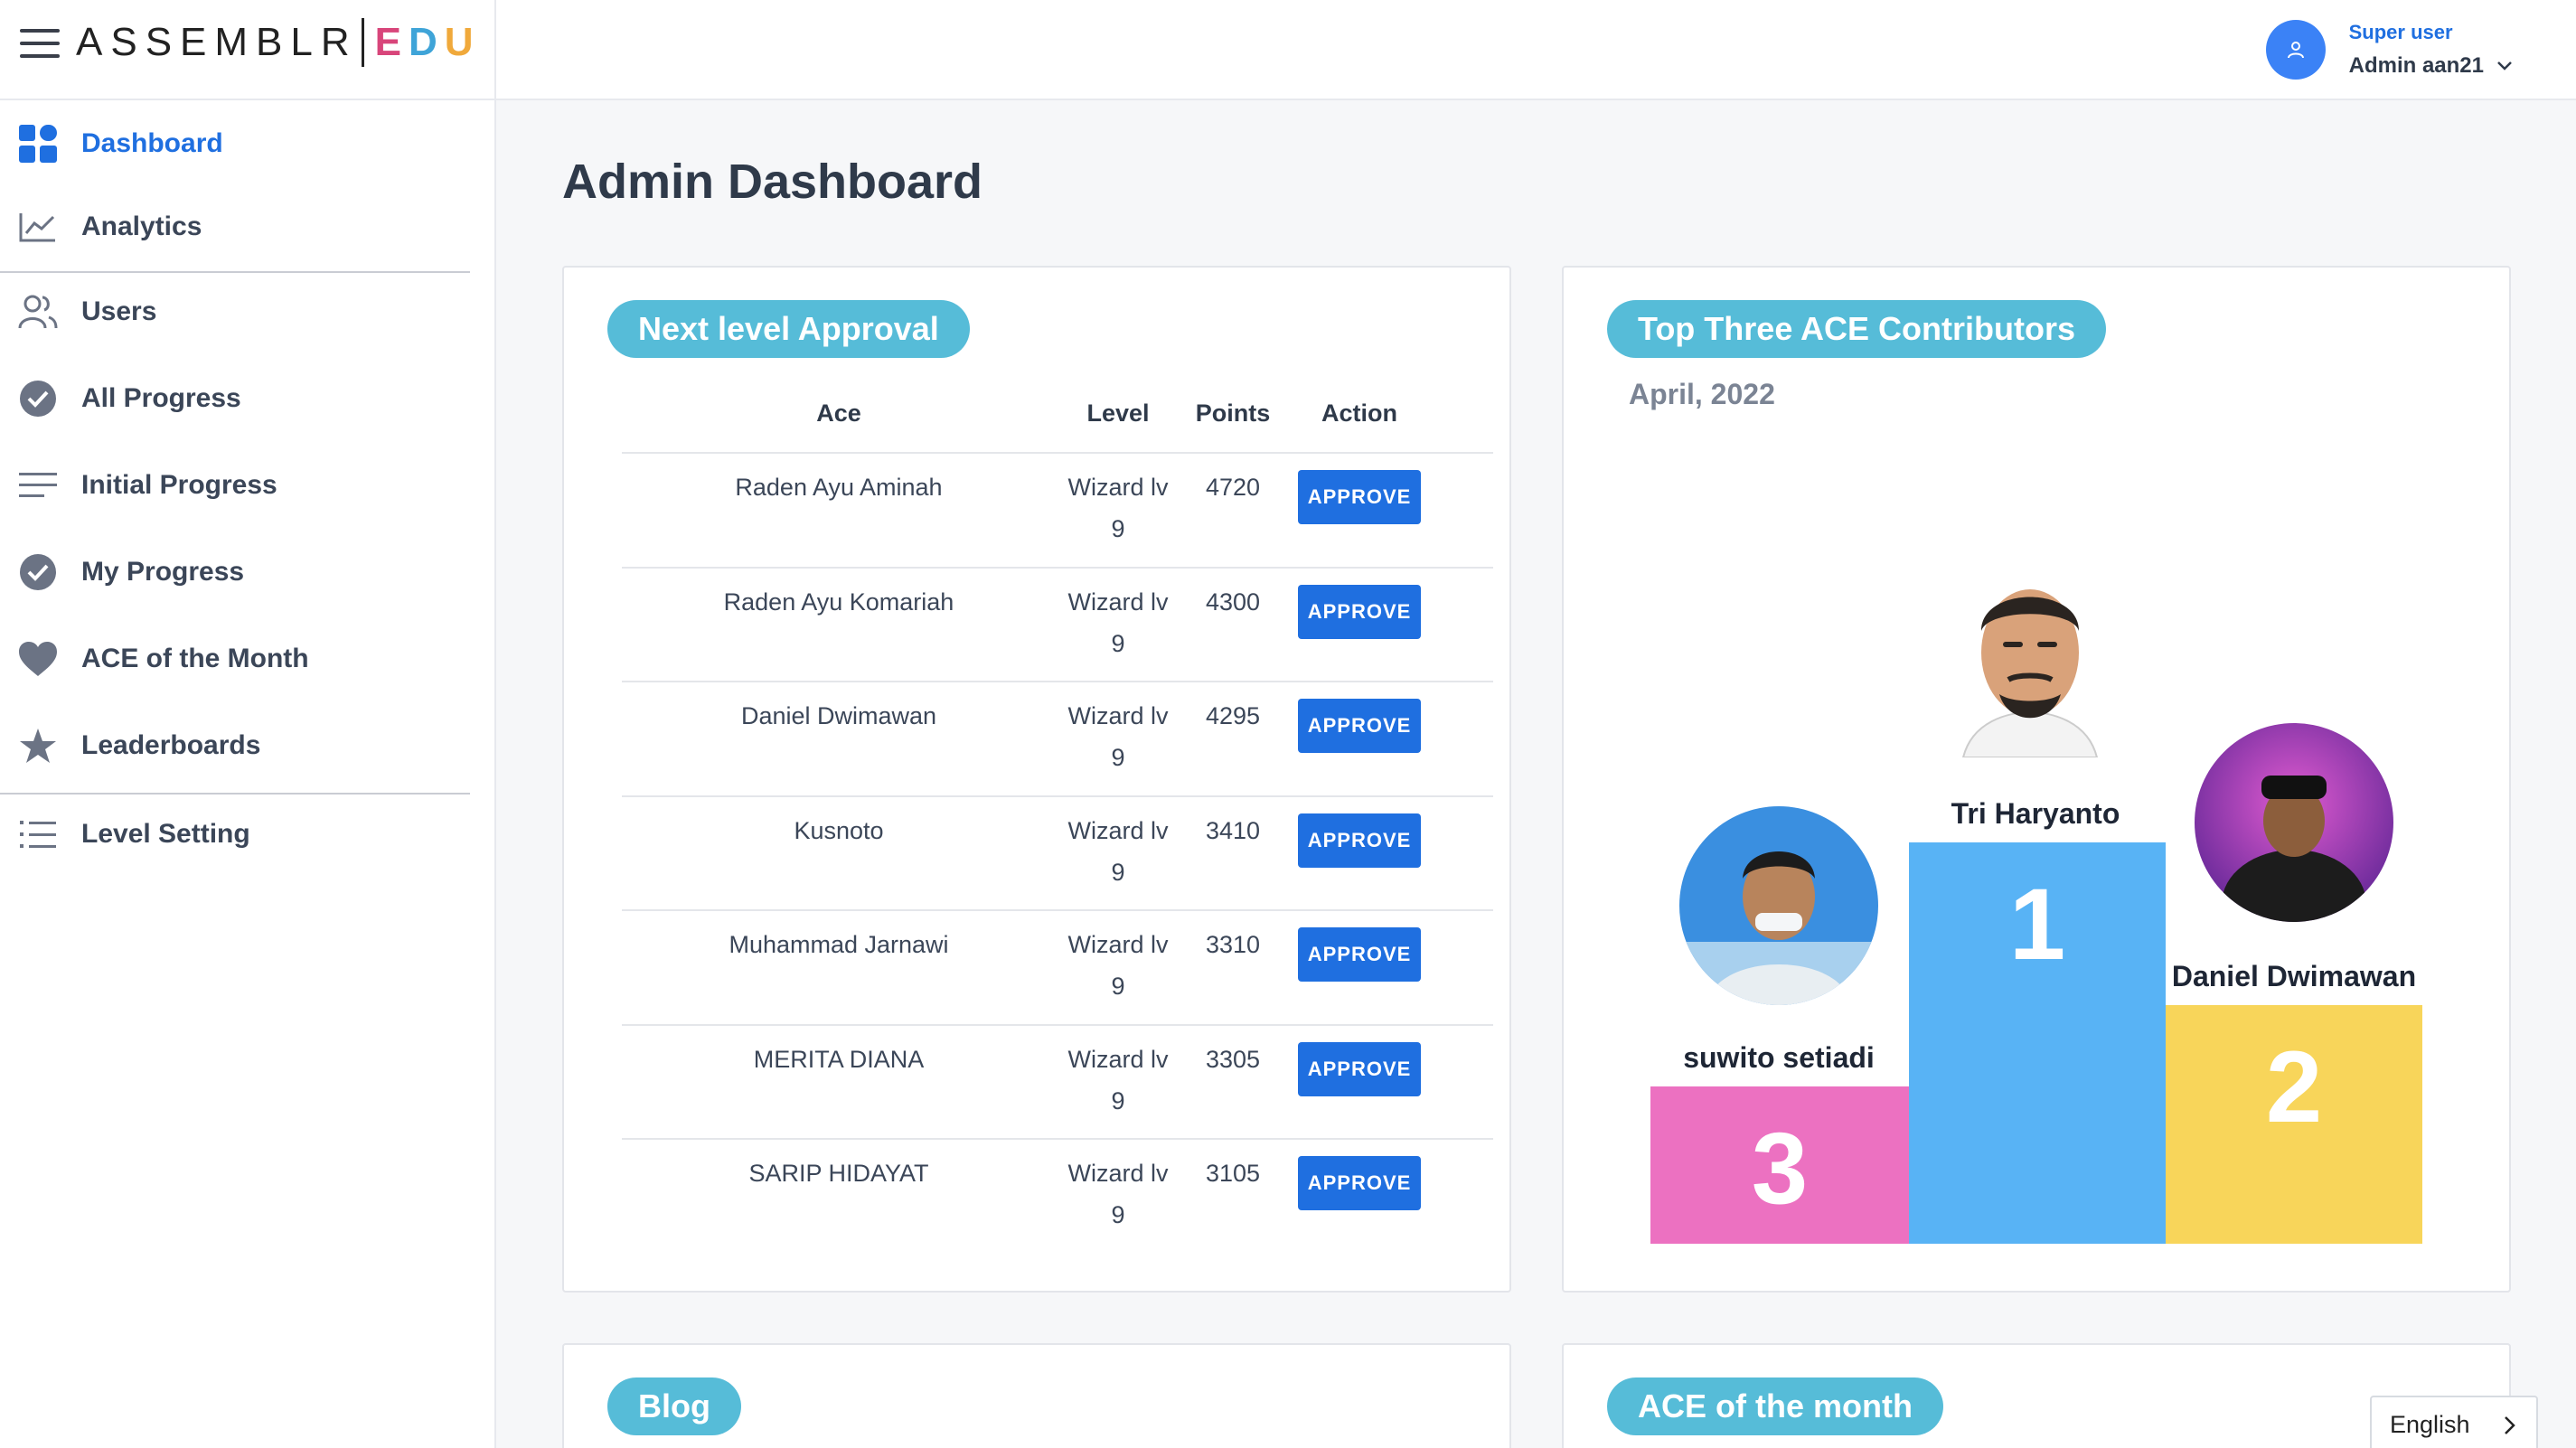 The height and width of the screenshot is (1448, 2576). What do you see at coordinates (2038, 1043) in the screenshot?
I see `podium-first: 1` at bounding box center [2038, 1043].